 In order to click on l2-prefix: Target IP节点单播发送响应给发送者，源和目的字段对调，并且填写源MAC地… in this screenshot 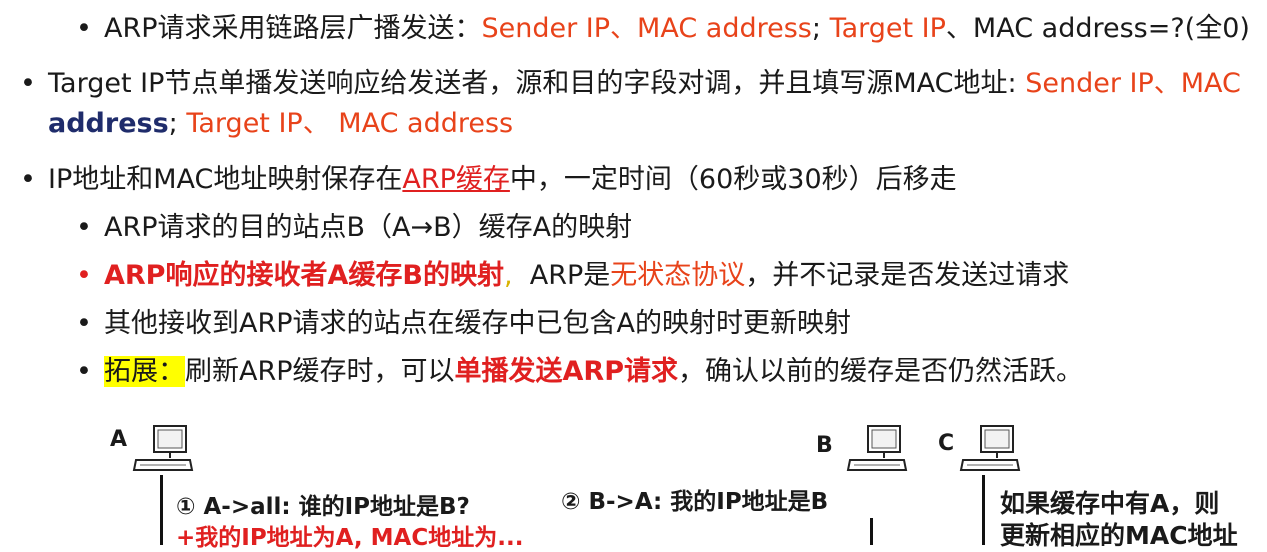, I will do `click(532, 83)`.